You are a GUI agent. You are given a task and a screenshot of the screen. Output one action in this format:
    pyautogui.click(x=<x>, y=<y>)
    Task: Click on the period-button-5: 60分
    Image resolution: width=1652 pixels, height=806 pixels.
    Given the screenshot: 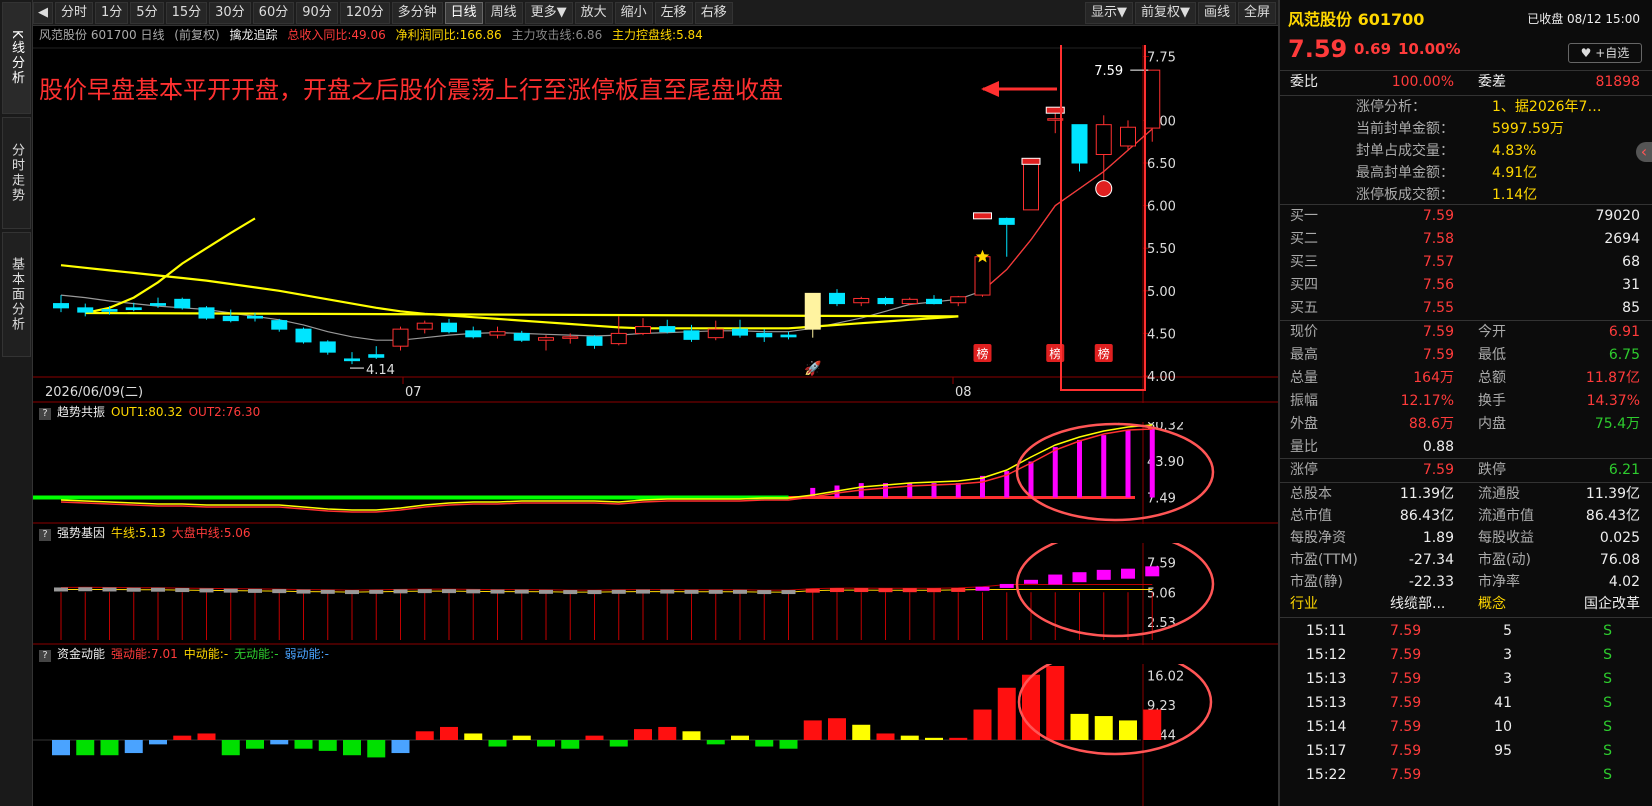 What is the action you would take?
    pyautogui.click(x=273, y=12)
    